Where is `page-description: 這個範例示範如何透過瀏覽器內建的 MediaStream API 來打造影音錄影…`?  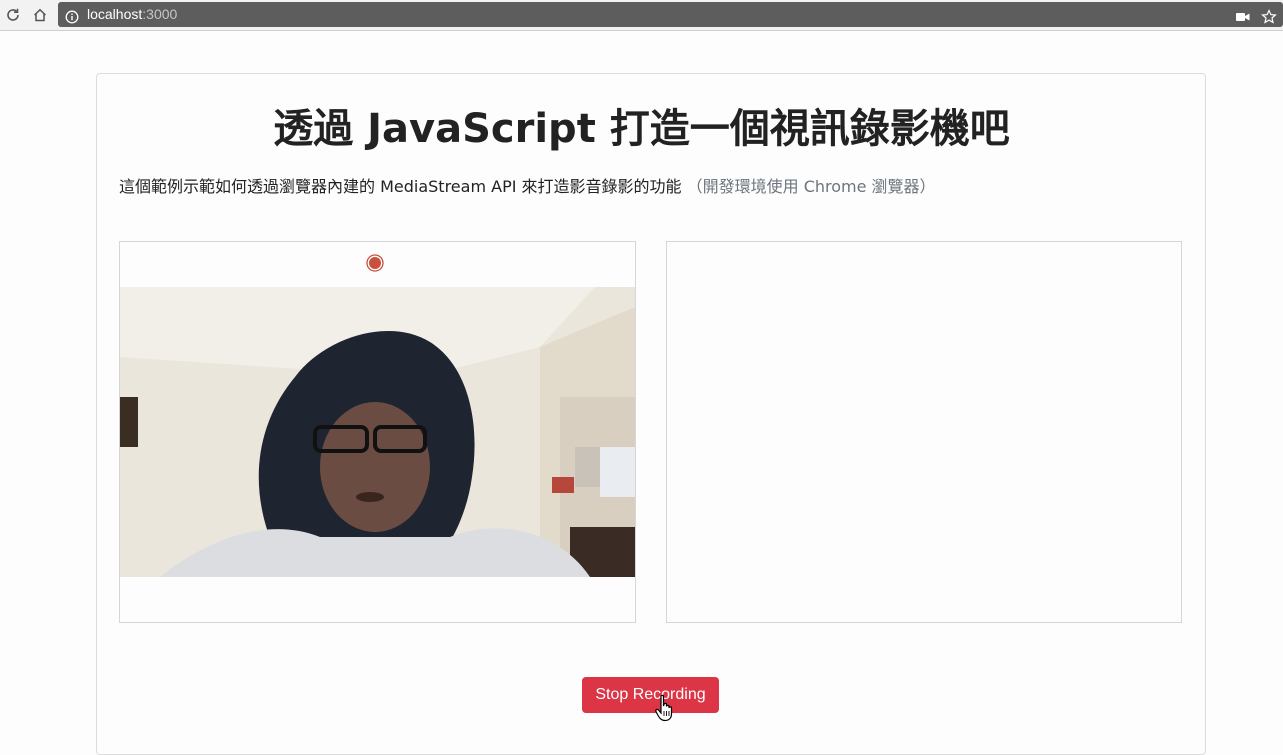
page-description: 這個範例示範如何透過瀏覽器內建的 MediaStream API 來打造影音錄影… is located at coordinates (527, 185).